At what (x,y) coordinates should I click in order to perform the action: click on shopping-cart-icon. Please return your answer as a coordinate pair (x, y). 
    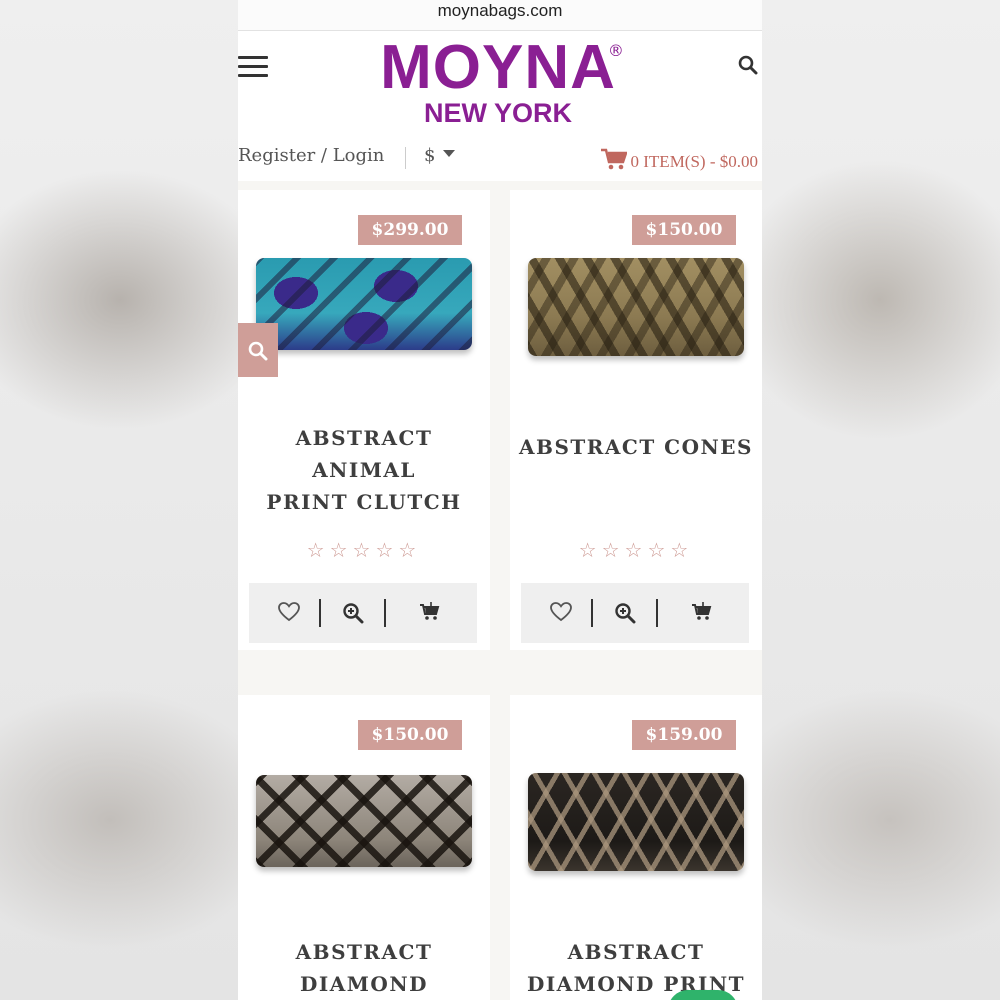
    Looking at the image, I should click on (614, 159).